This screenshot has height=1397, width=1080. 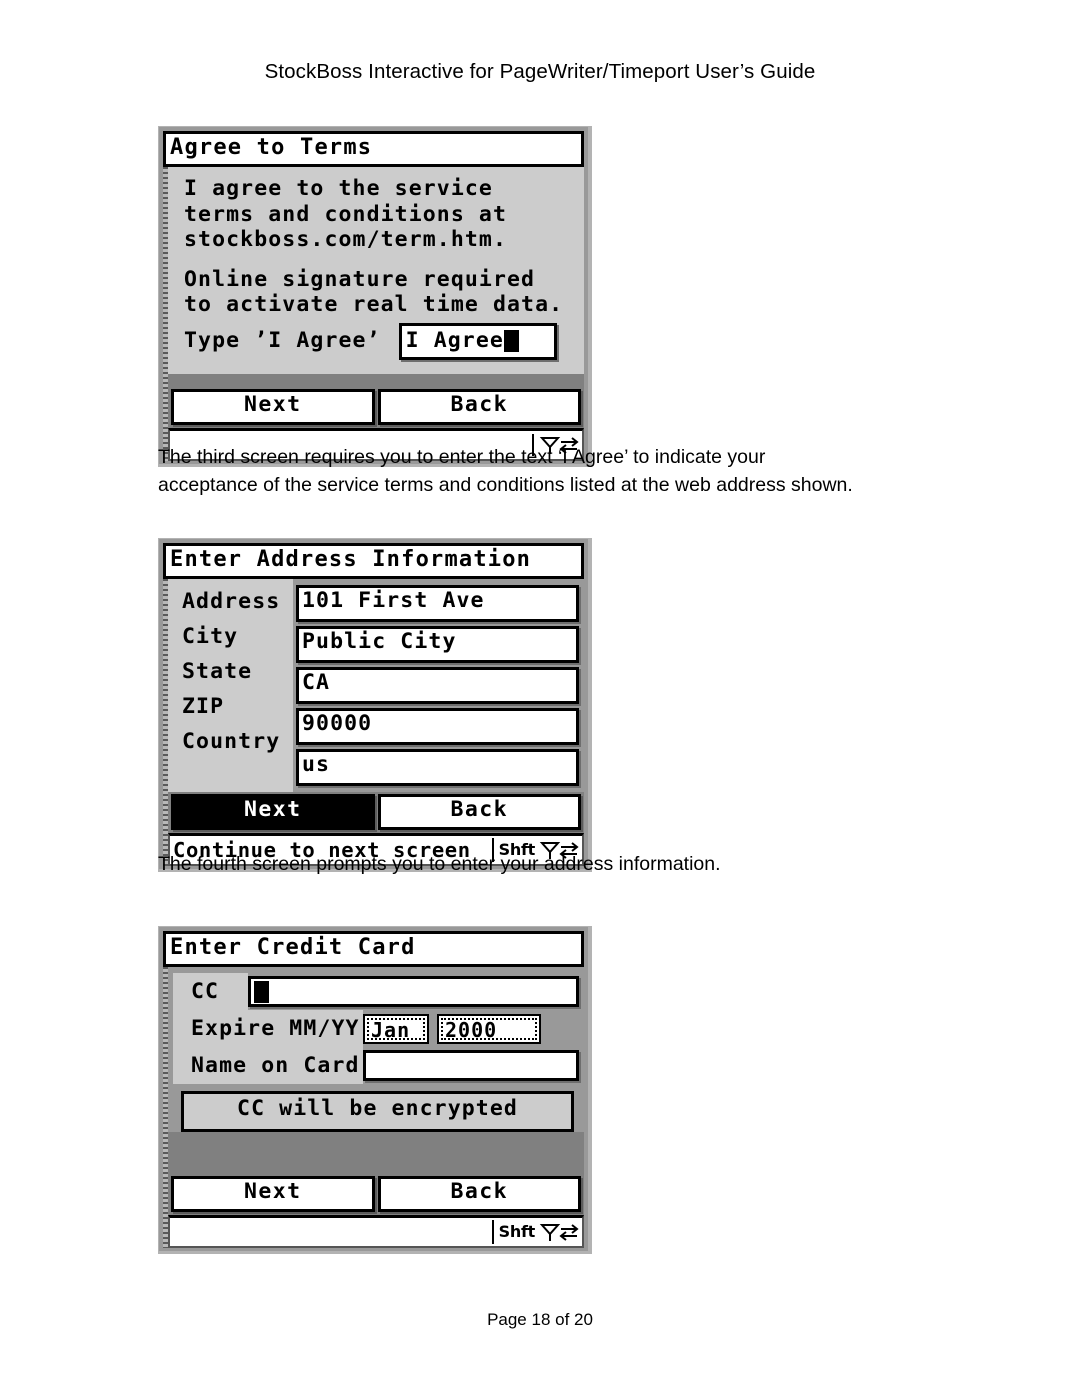 What do you see at coordinates (203, 706) in the screenshot?
I see `address-label-zip: ZIP` at bounding box center [203, 706].